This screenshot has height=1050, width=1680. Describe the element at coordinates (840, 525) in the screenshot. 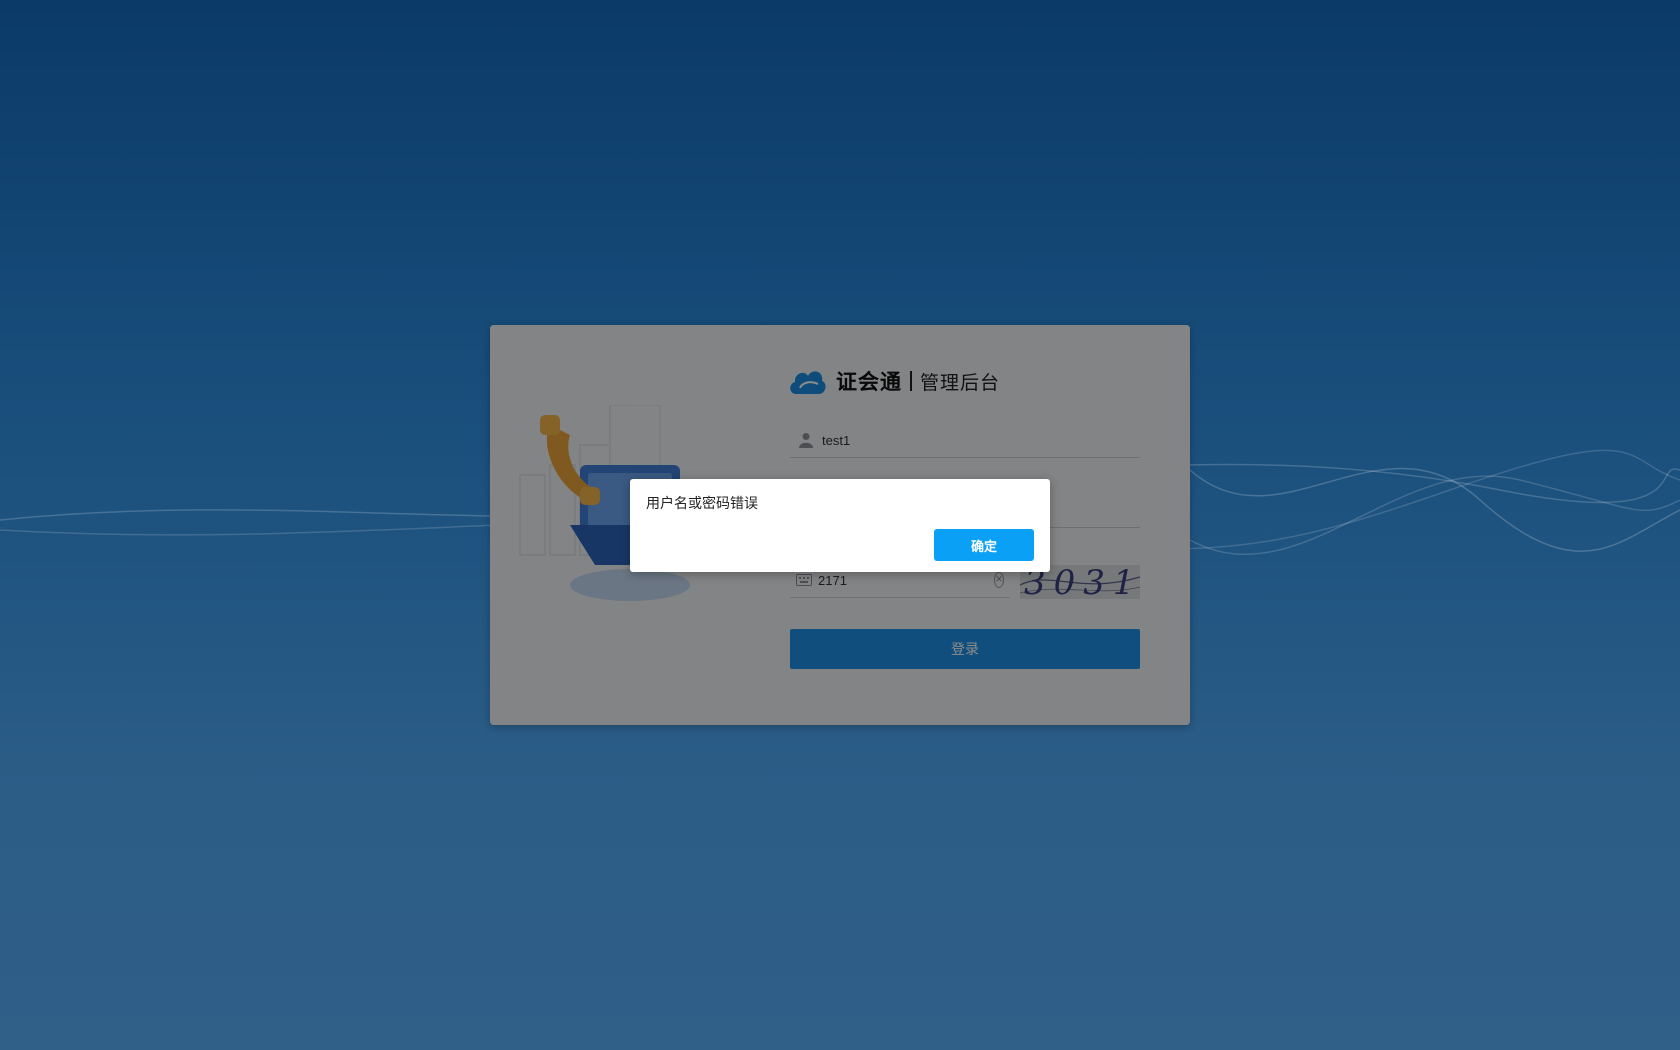

I see `error-dialog: 用户名或密码错误 确定` at that location.